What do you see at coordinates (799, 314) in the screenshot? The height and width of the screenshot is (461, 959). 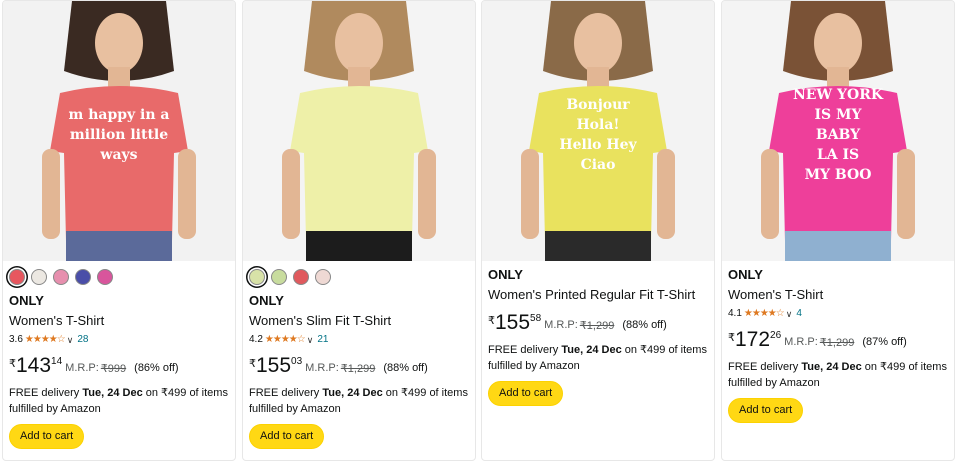 I see `rating-count-link: 4` at bounding box center [799, 314].